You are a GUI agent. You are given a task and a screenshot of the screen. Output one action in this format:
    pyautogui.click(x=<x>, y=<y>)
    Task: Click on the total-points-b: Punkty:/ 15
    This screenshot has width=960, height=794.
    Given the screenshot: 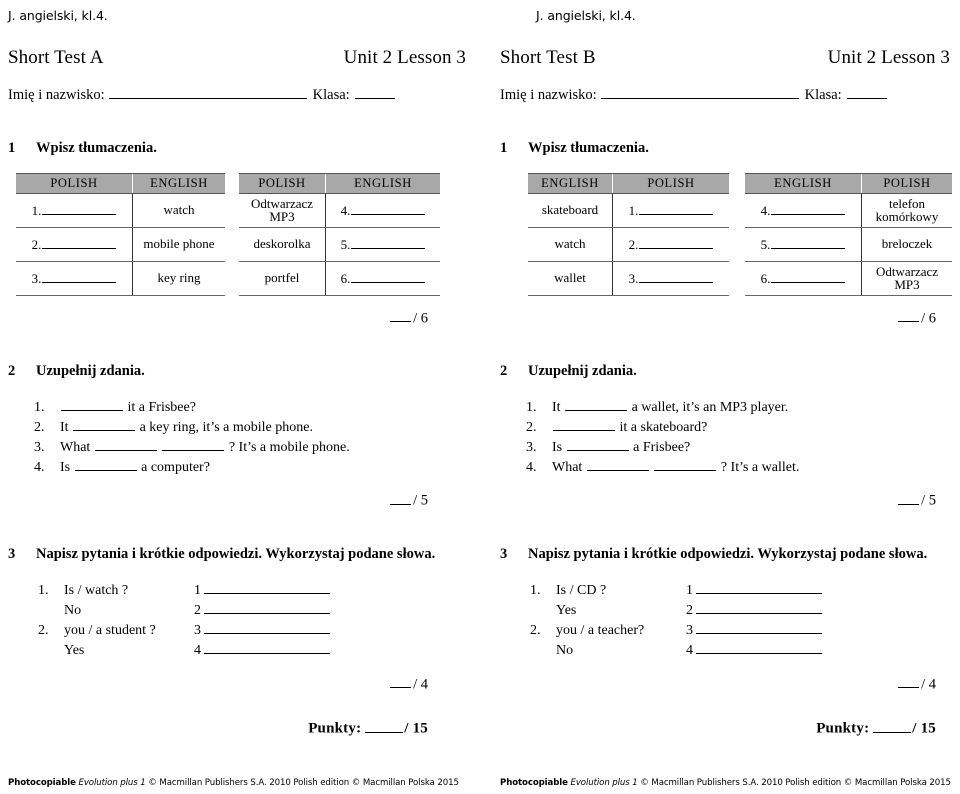 What is the action you would take?
    pyautogui.click(x=876, y=728)
    